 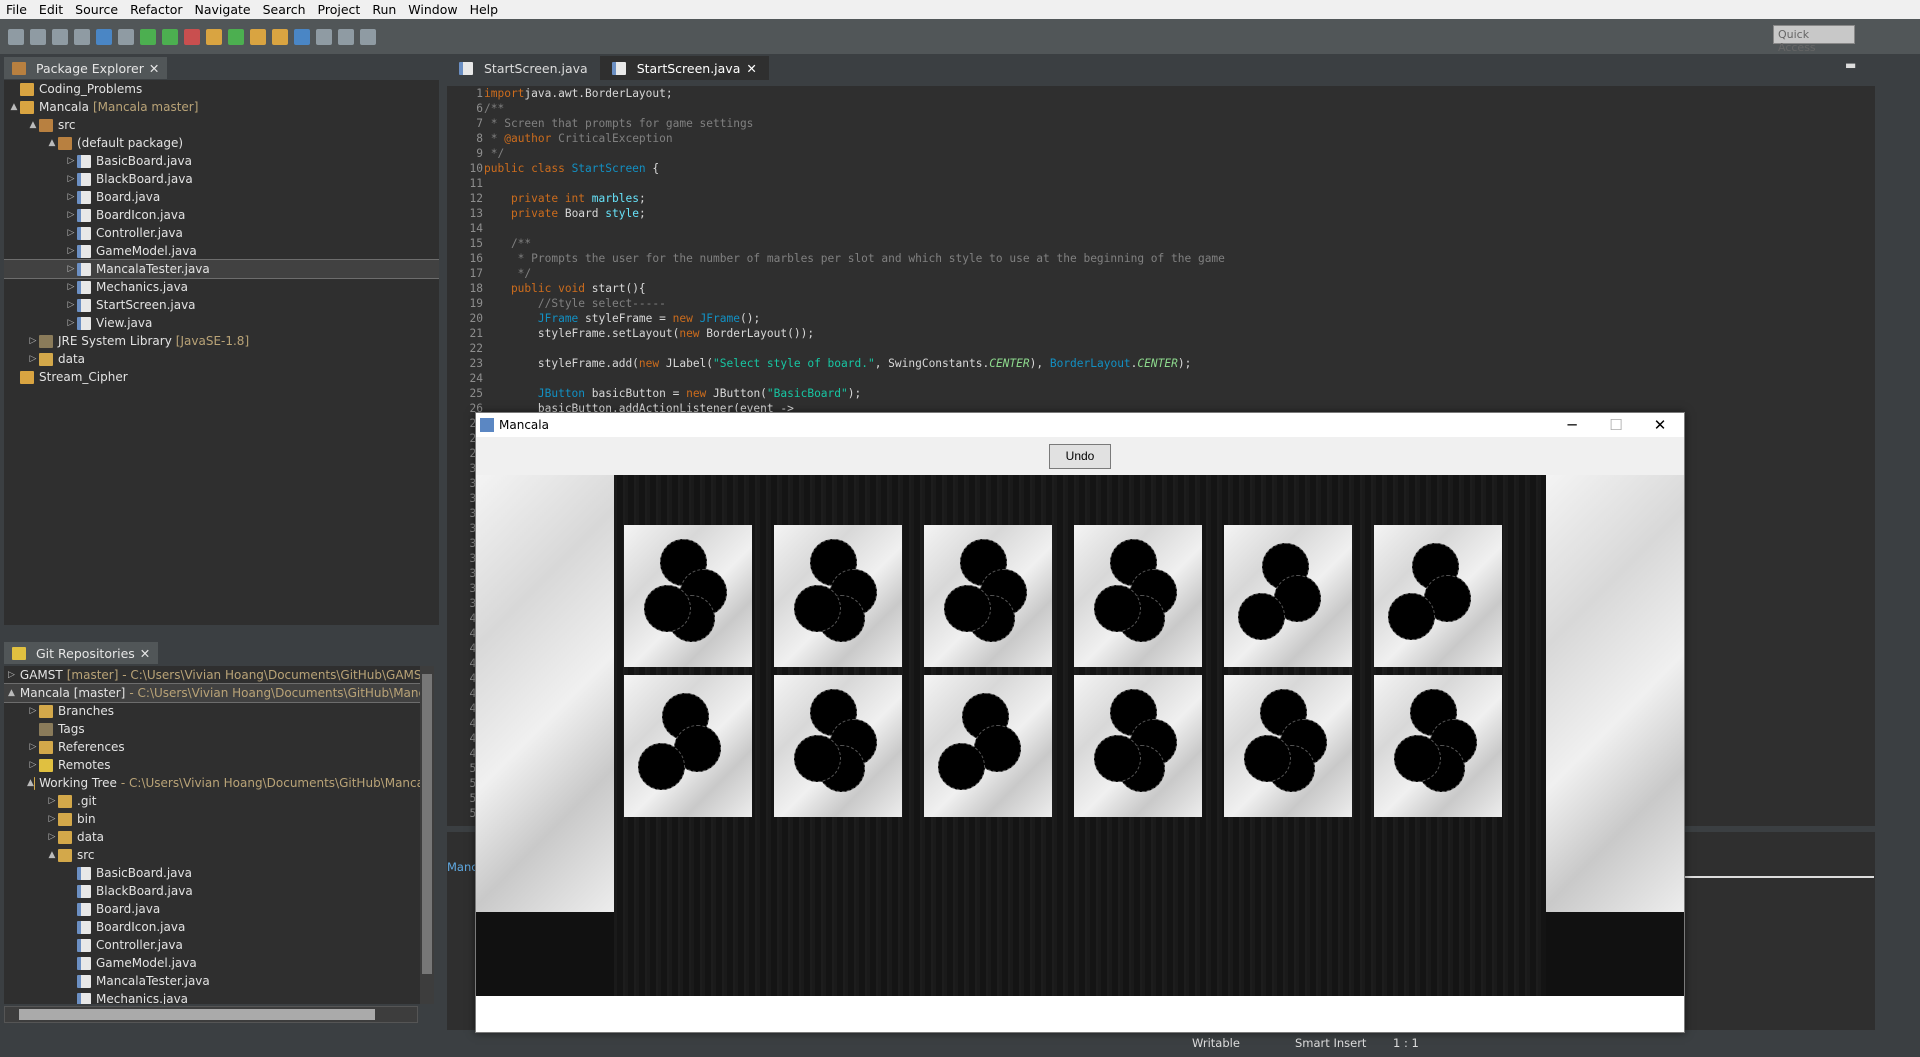 What do you see at coordinates (214, 765) in the screenshot?
I see `tree-item: ▷ Remotes` at bounding box center [214, 765].